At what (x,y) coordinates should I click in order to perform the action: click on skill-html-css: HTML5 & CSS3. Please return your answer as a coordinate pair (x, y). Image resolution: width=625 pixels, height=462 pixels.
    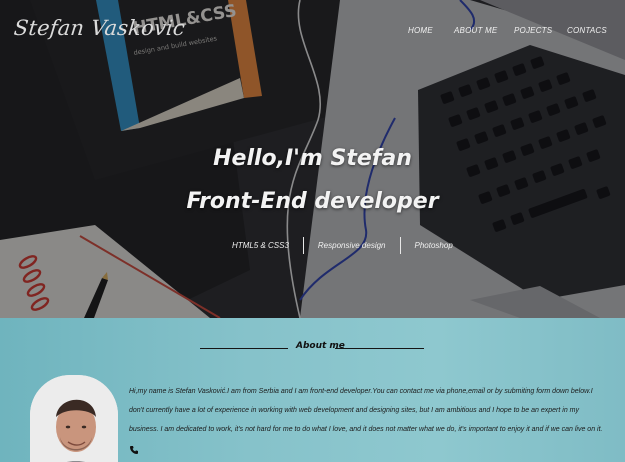
    Looking at the image, I should click on (260, 245).